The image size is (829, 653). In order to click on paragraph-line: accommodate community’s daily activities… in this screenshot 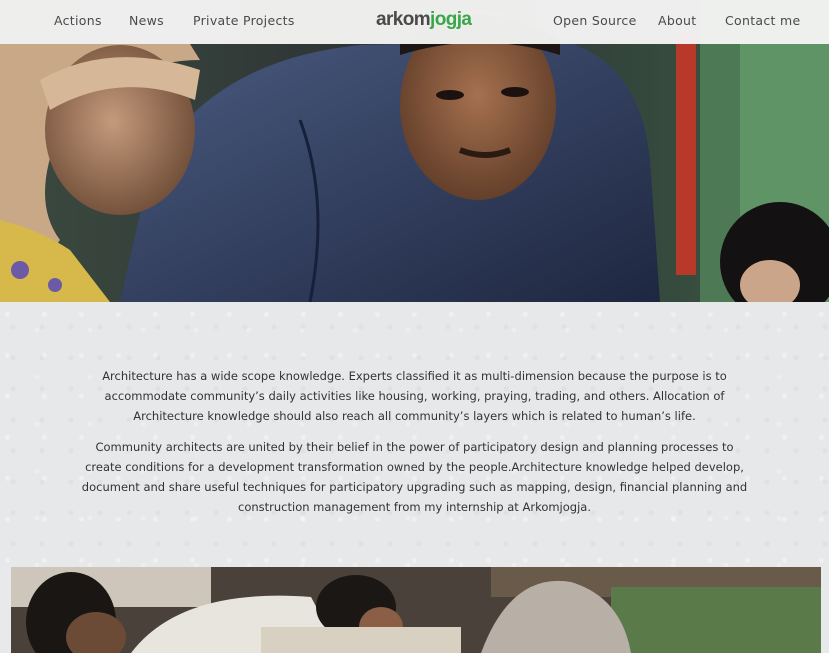, I will do `click(414, 396)`.